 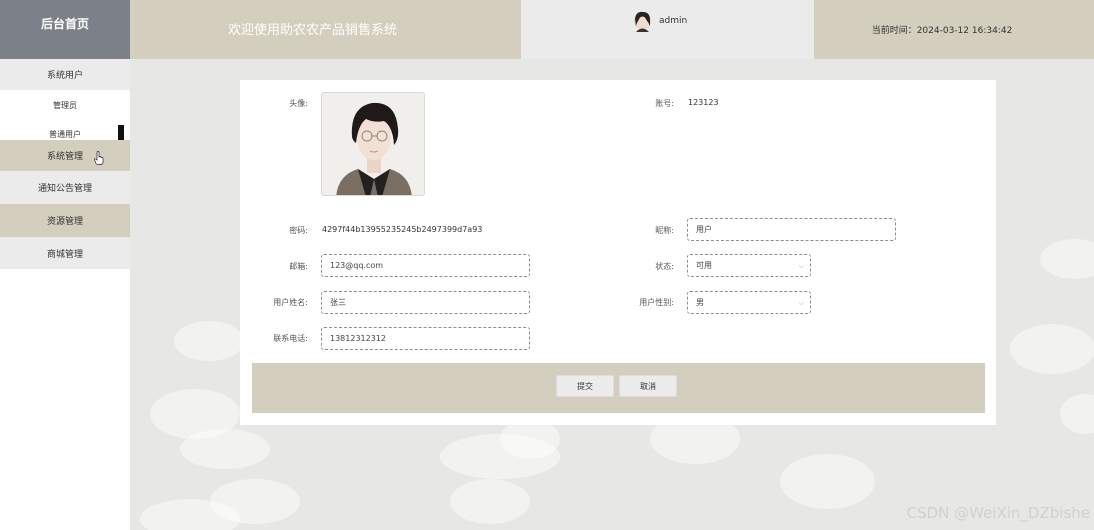 I want to click on avatar-photo, so click(x=373, y=144).